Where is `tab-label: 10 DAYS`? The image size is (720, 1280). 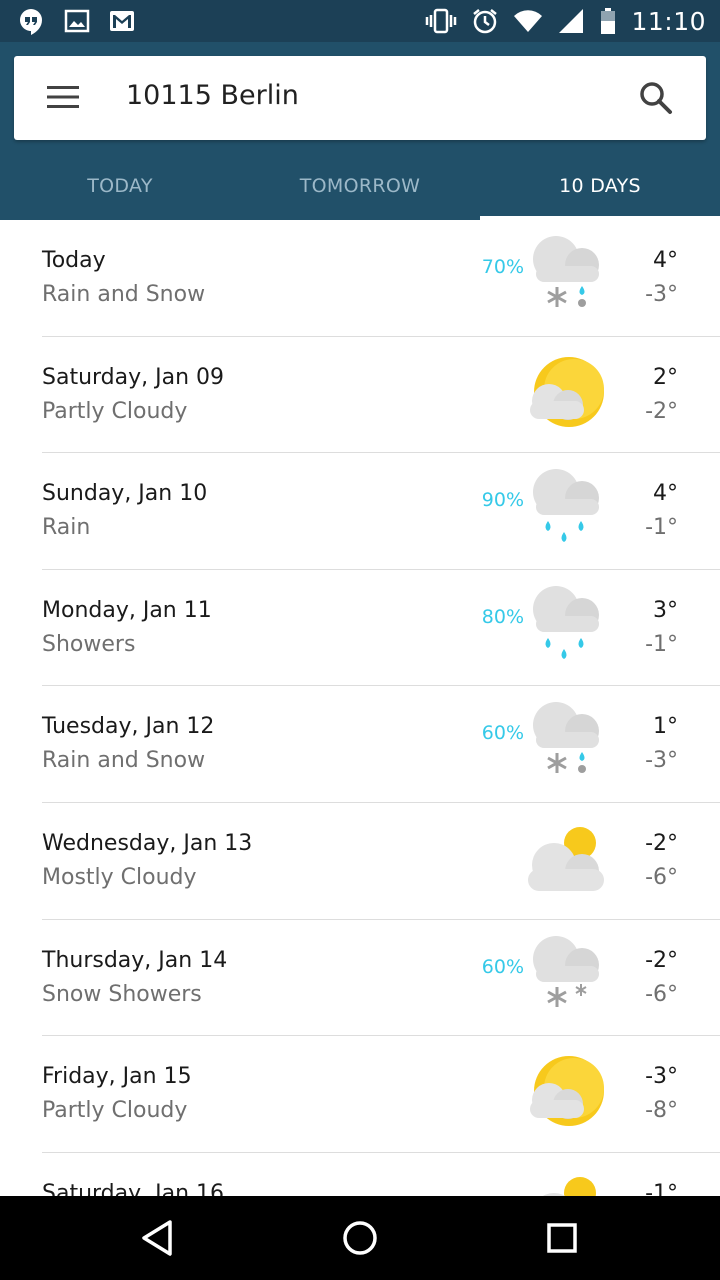 tab-label: 10 DAYS is located at coordinates (600, 186).